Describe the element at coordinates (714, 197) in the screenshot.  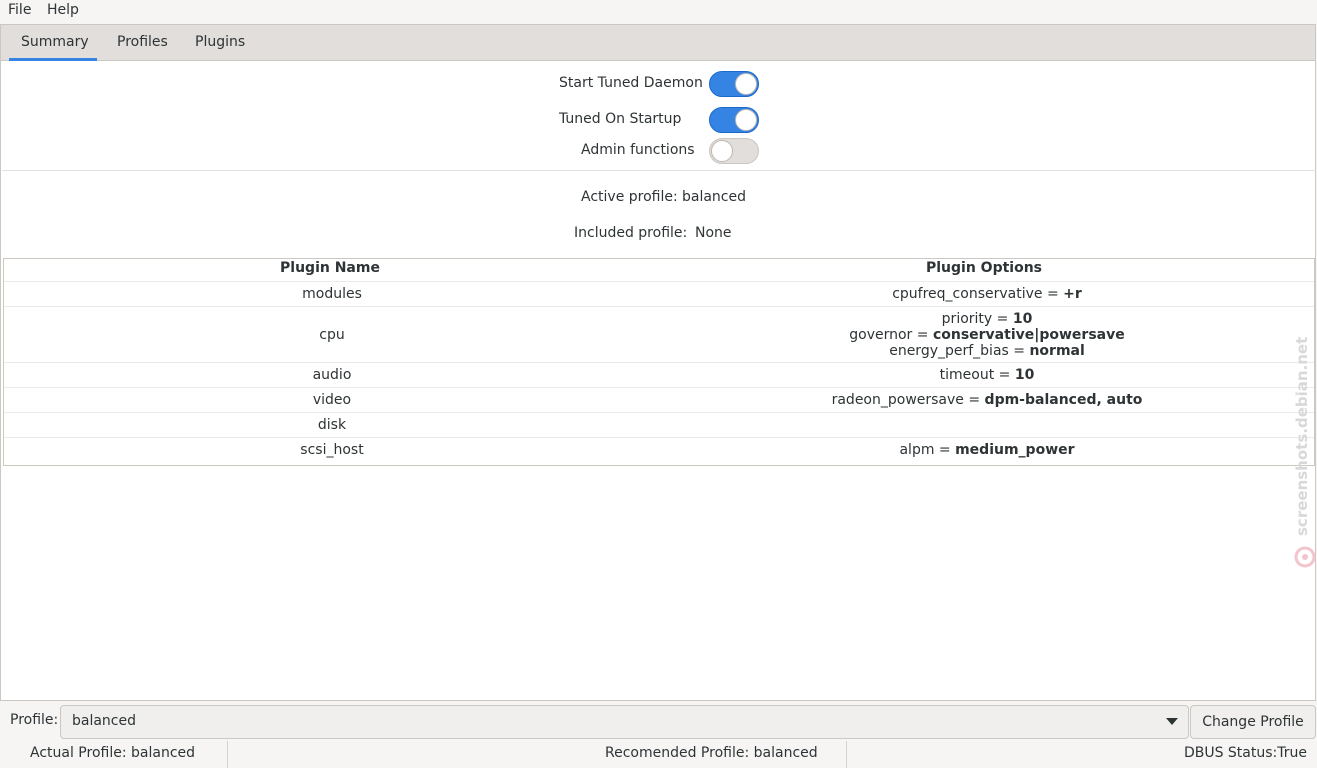
I see `active-profile-value: balanced` at that location.